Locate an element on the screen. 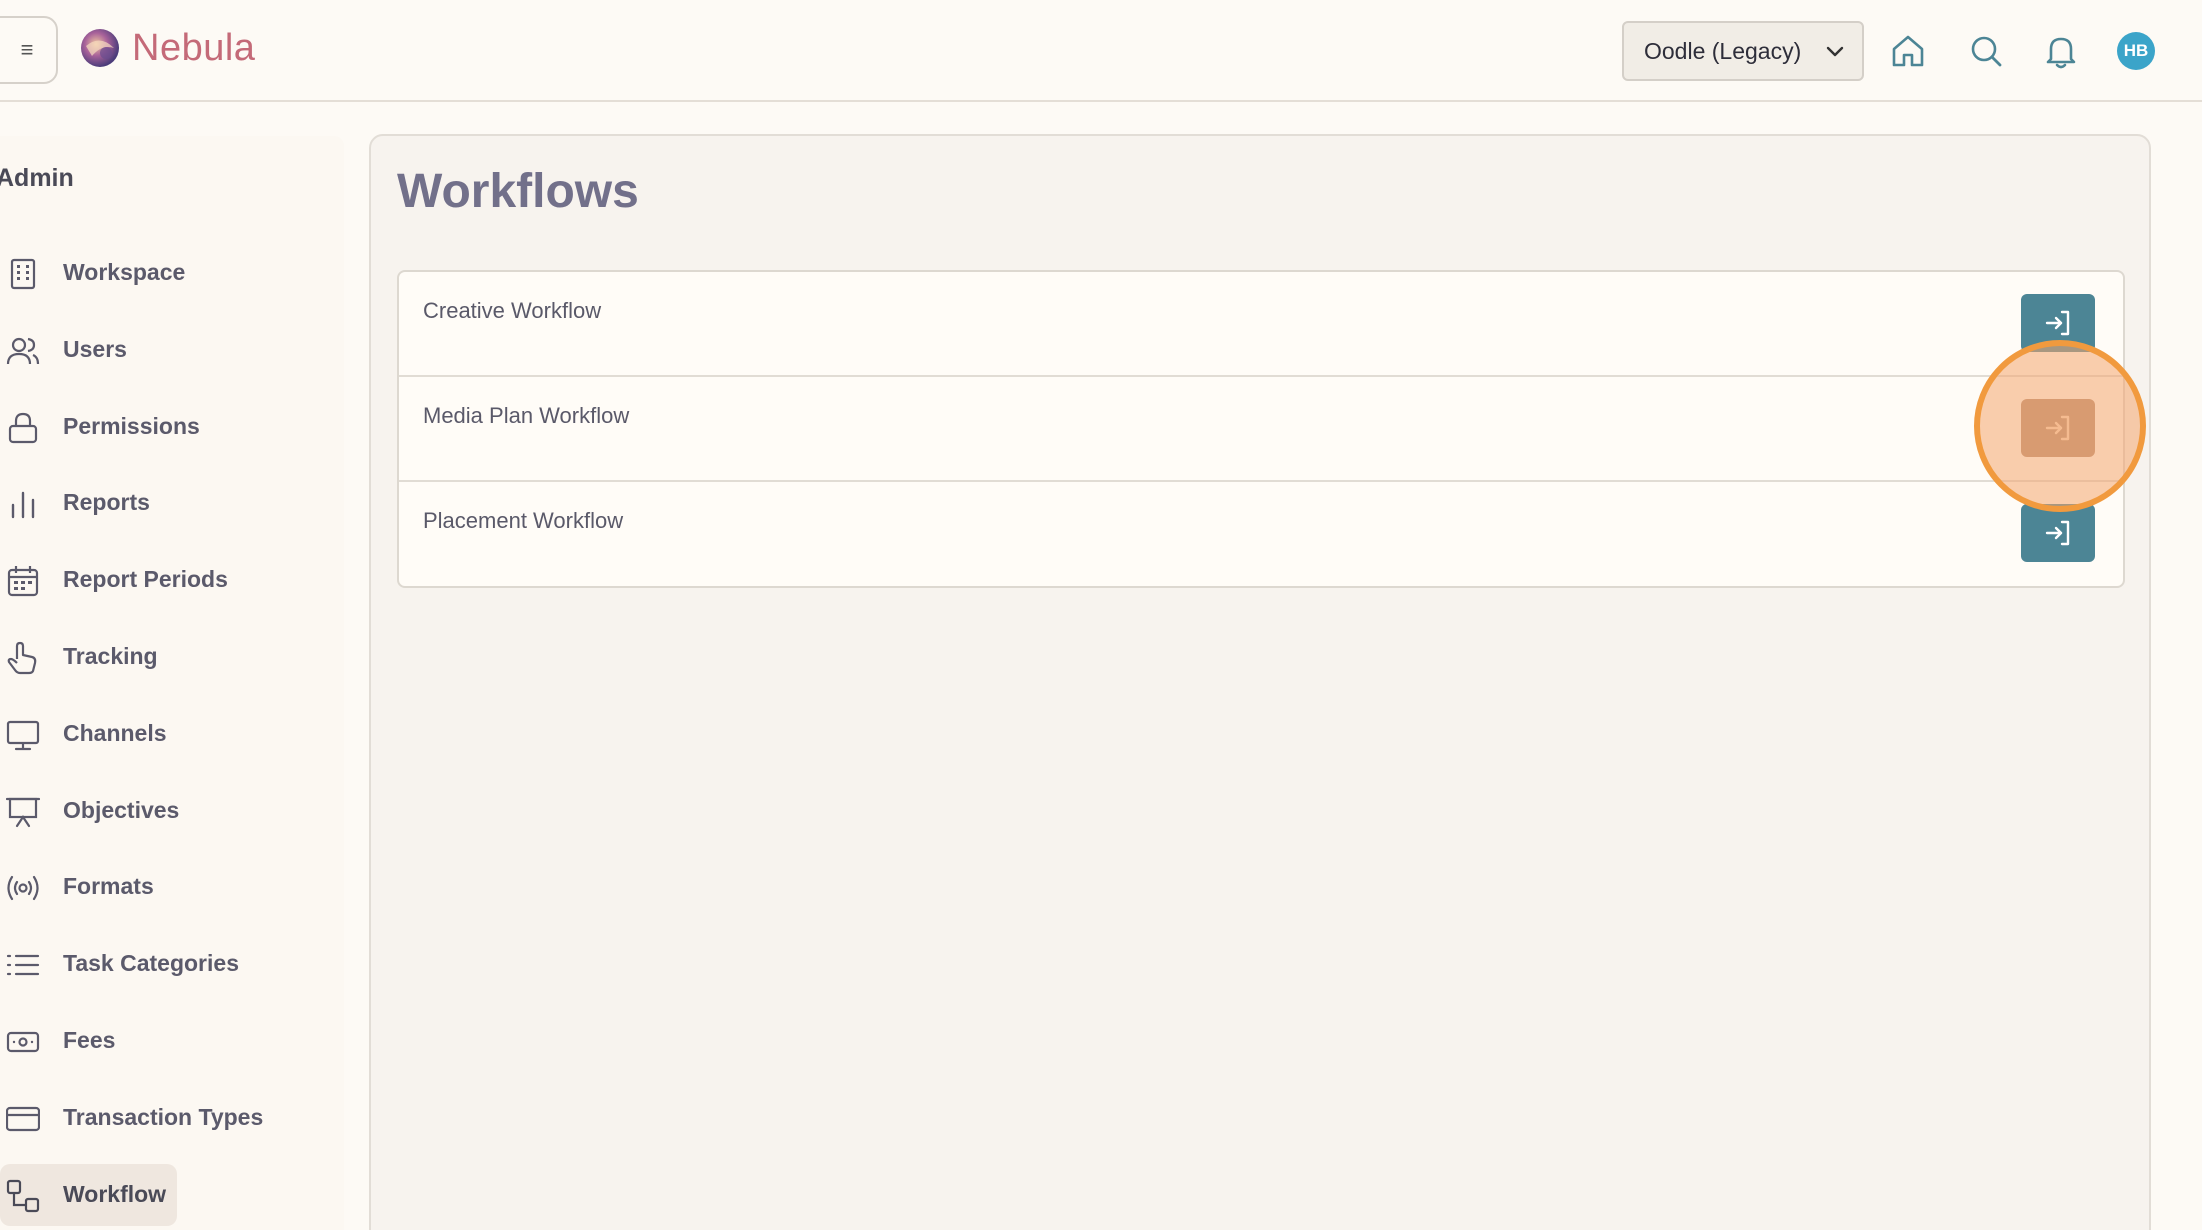 This screenshot has width=2202, height=1230. workflow-name: Placement Workflow is located at coordinates (523, 520).